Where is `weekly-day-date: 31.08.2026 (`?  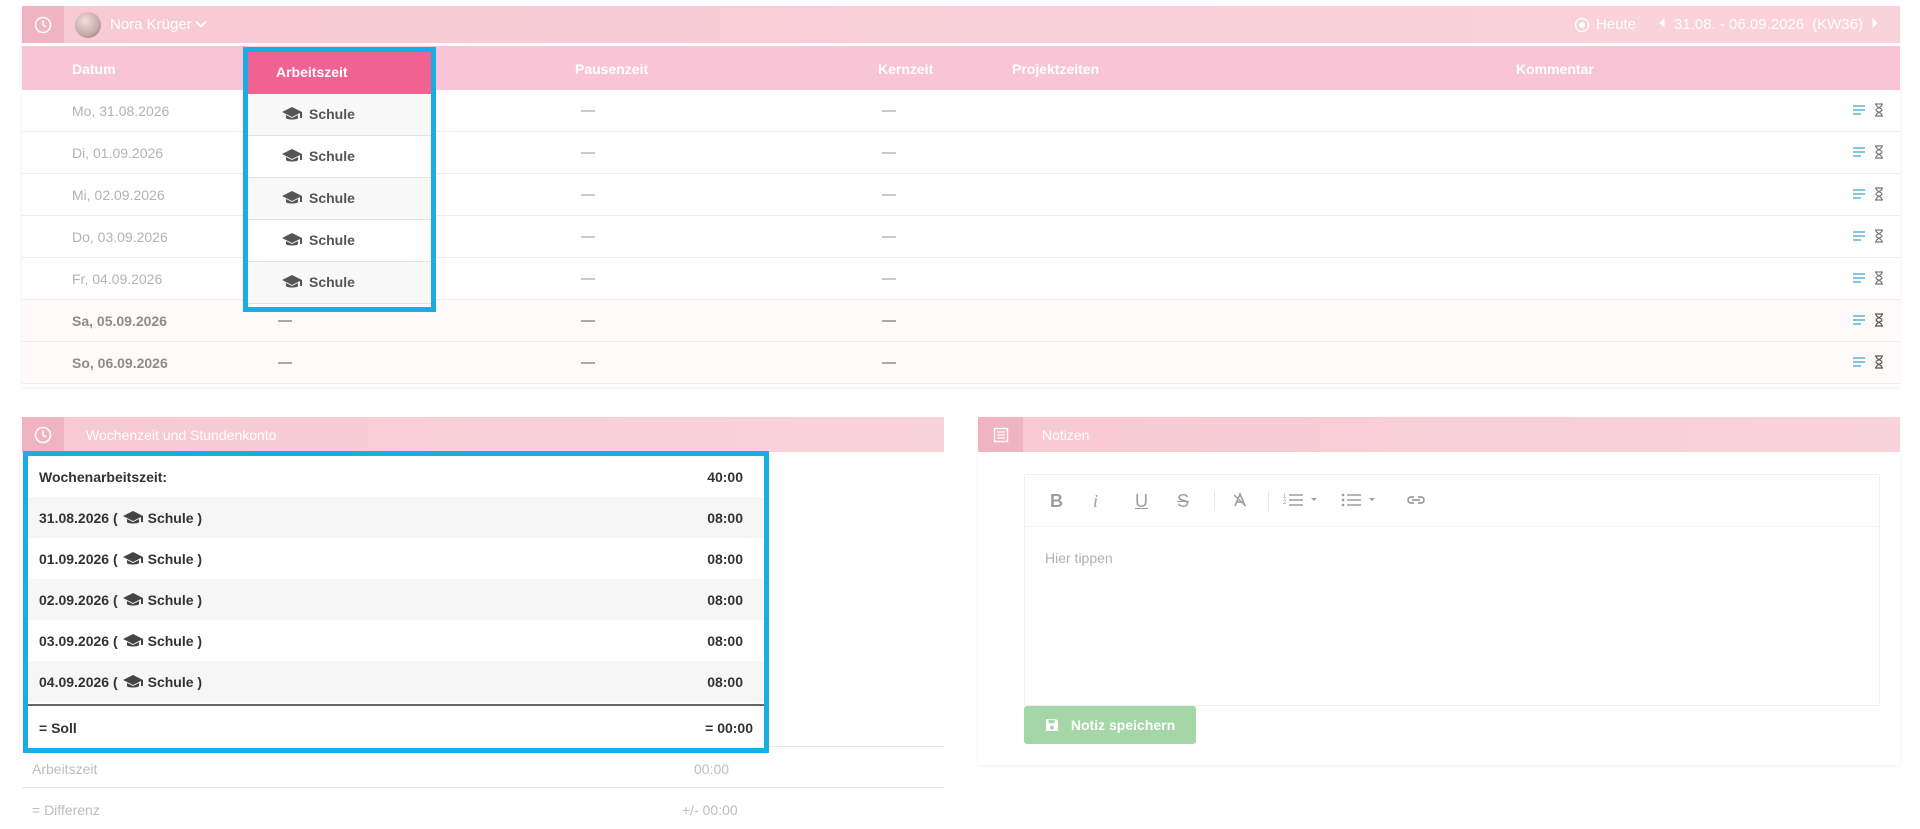
weekly-day-date: 31.08.2026 ( is located at coordinates (78, 518).